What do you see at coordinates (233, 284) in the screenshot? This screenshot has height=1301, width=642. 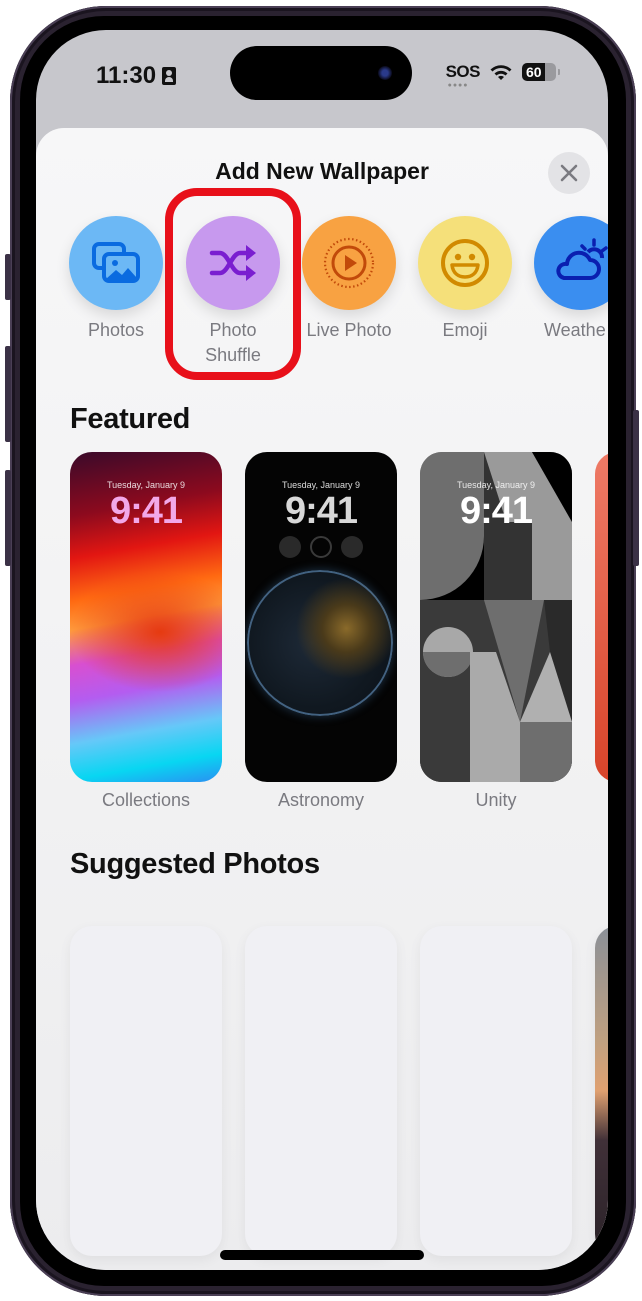 I see `photo-shuffle-highlight-annotation` at bounding box center [233, 284].